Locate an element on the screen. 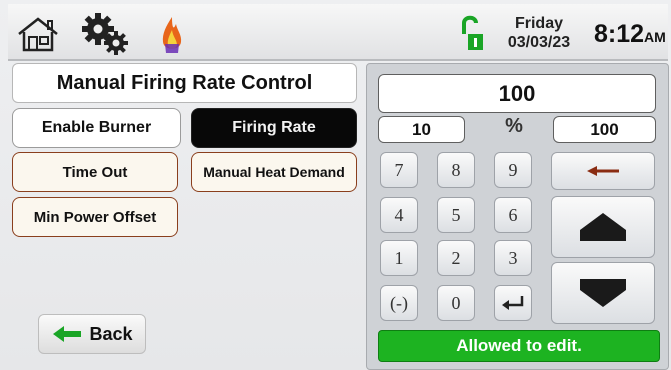  firing-rate-button: Firing Rate is located at coordinates (274, 128).